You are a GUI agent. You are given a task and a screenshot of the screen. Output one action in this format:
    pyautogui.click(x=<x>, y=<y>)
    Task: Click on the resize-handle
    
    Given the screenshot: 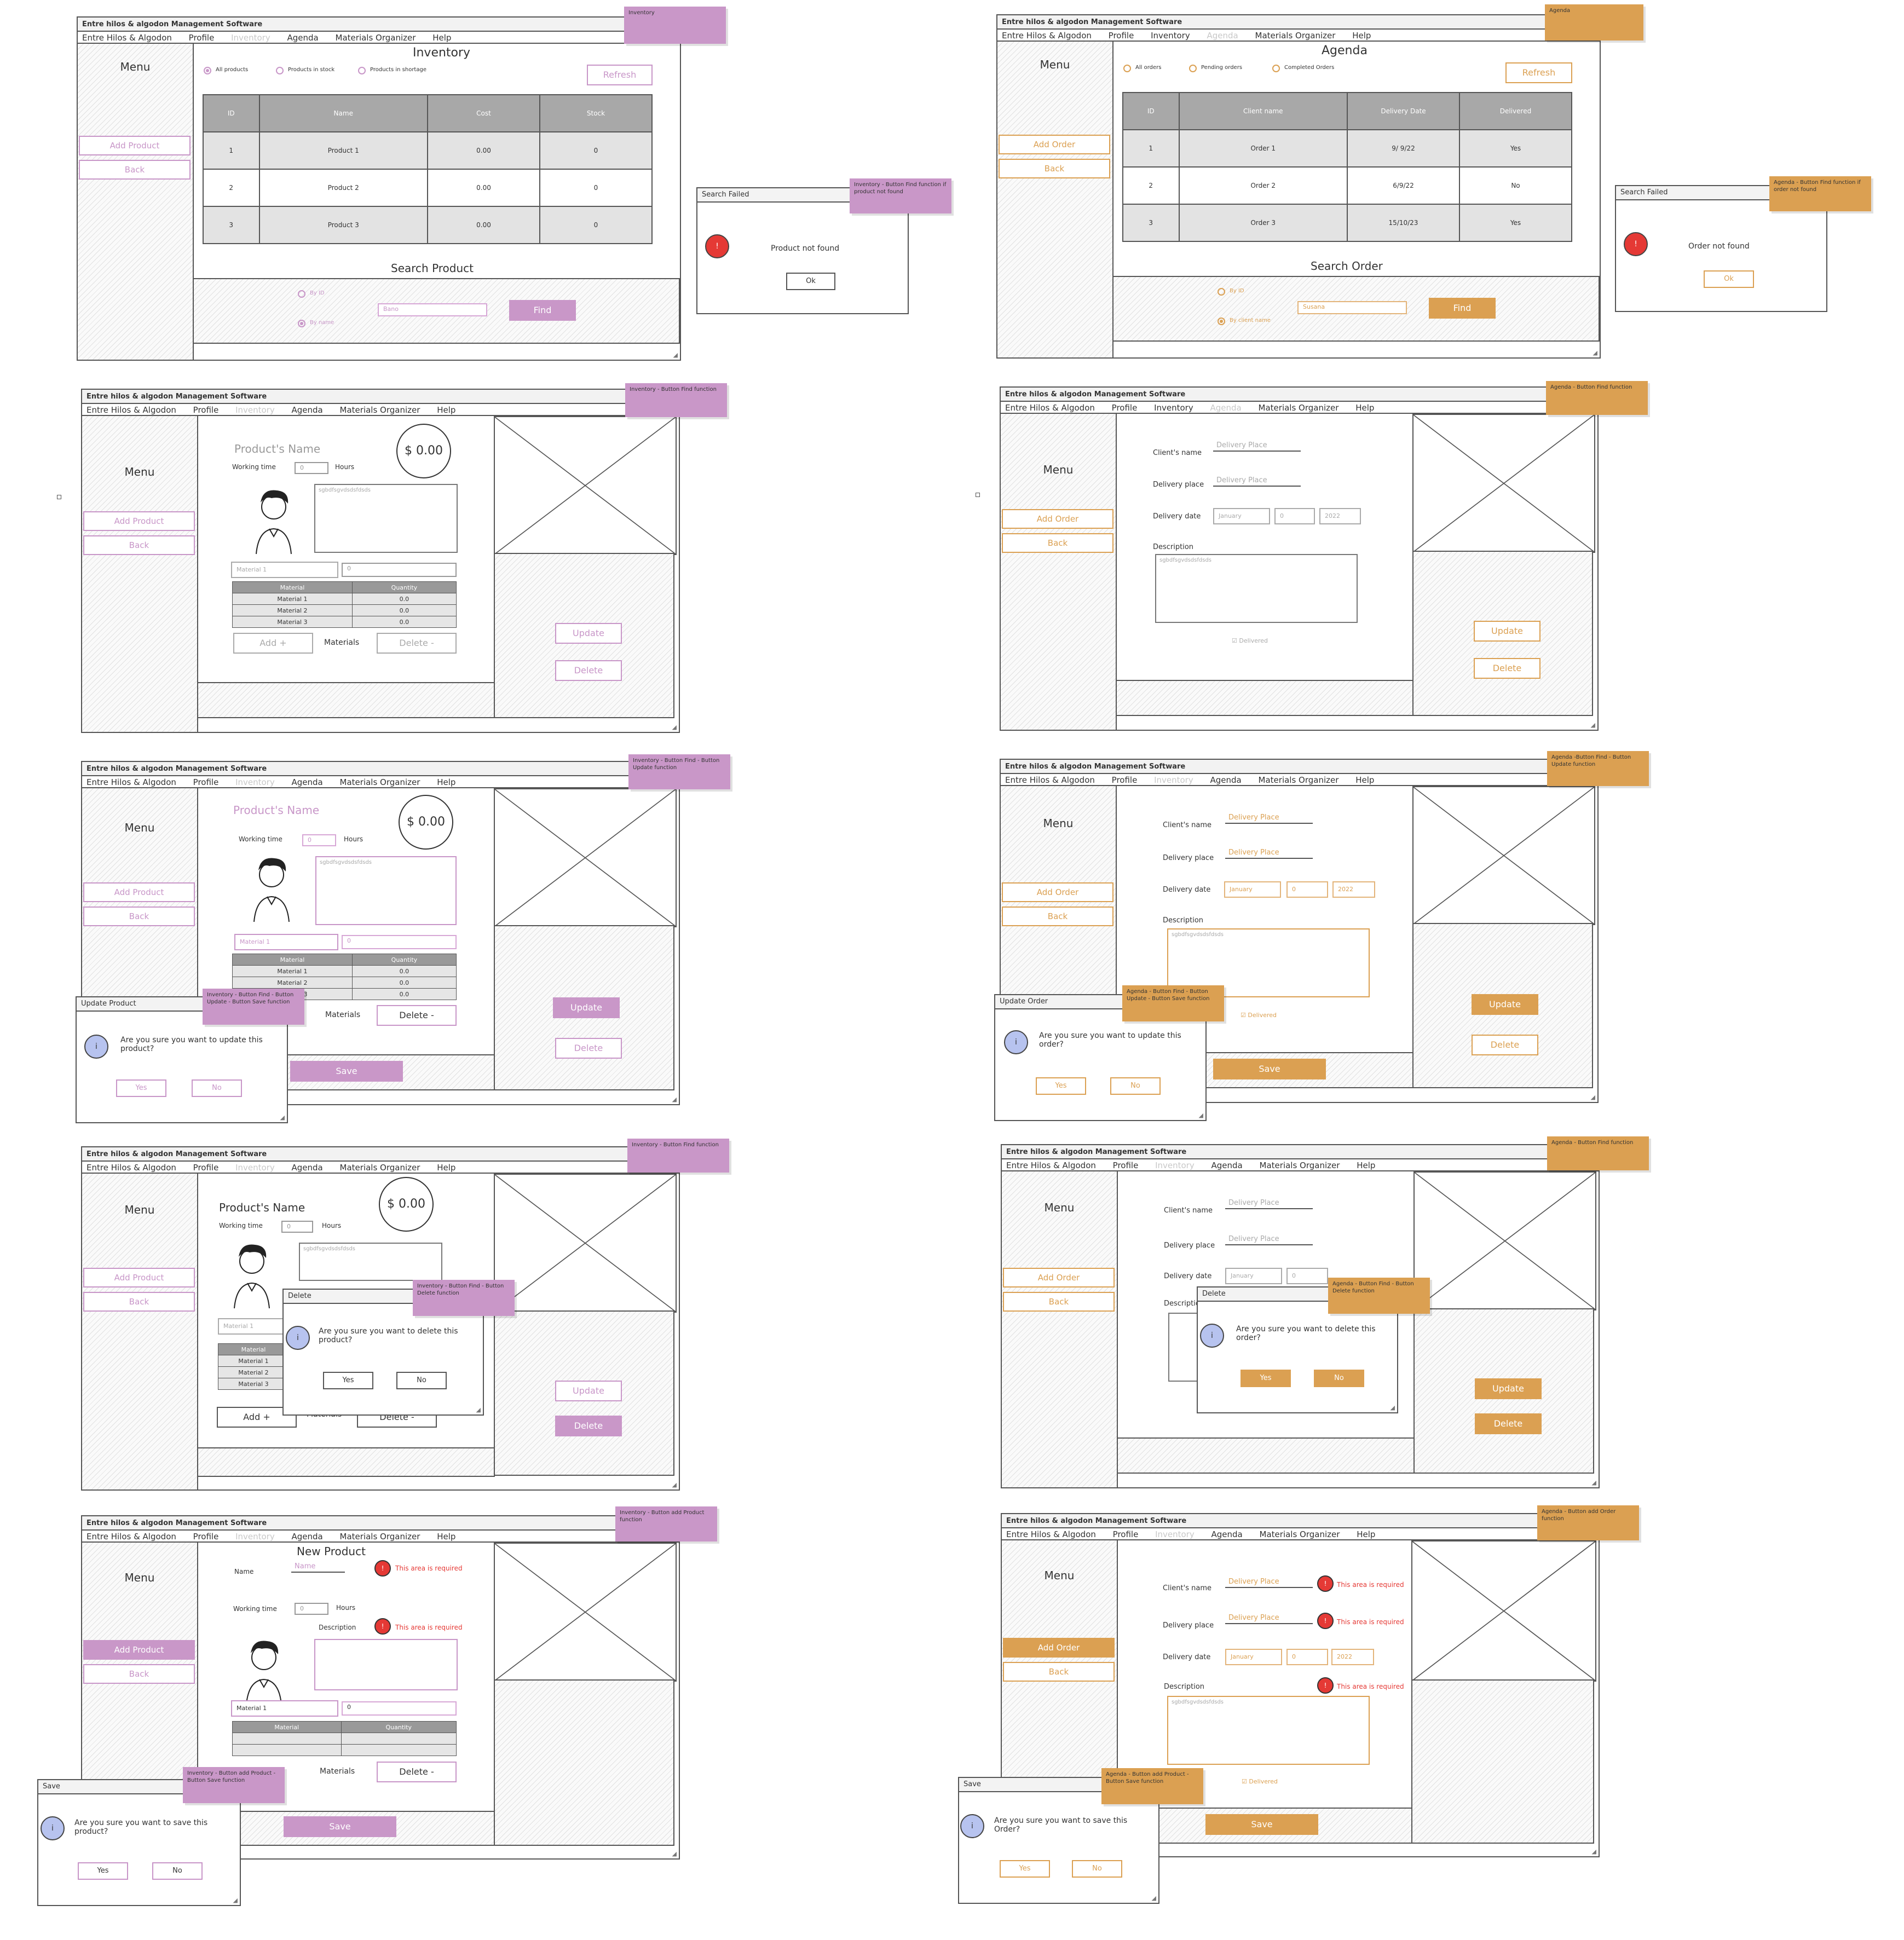 What is the action you would take?
    pyautogui.click(x=59, y=497)
    